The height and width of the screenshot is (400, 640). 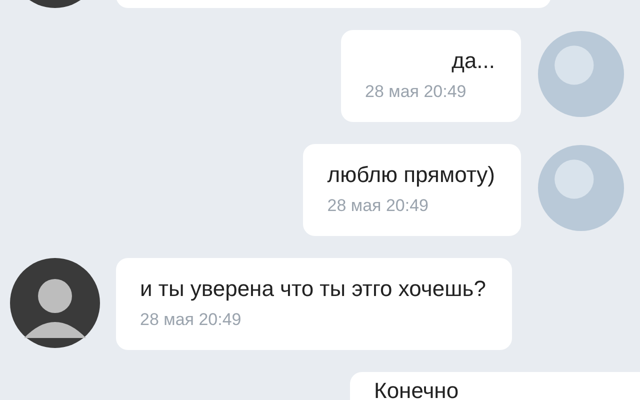 What do you see at coordinates (411, 175) in the screenshot?
I see `message-text: люблю прямоту)` at bounding box center [411, 175].